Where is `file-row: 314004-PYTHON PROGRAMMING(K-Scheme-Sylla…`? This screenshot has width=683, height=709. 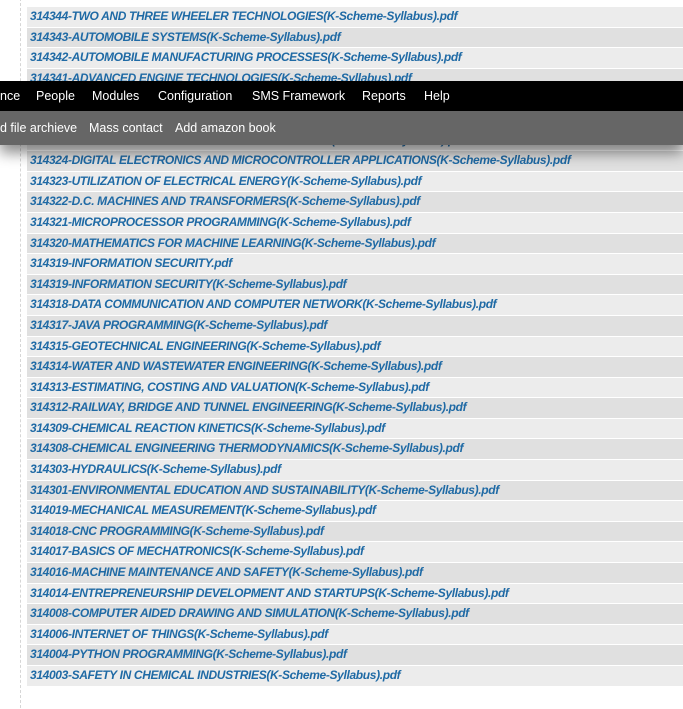 file-row: 314004-PYTHON PROGRAMMING(K-Scheme-Sylla… is located at coordinates (355, 655).